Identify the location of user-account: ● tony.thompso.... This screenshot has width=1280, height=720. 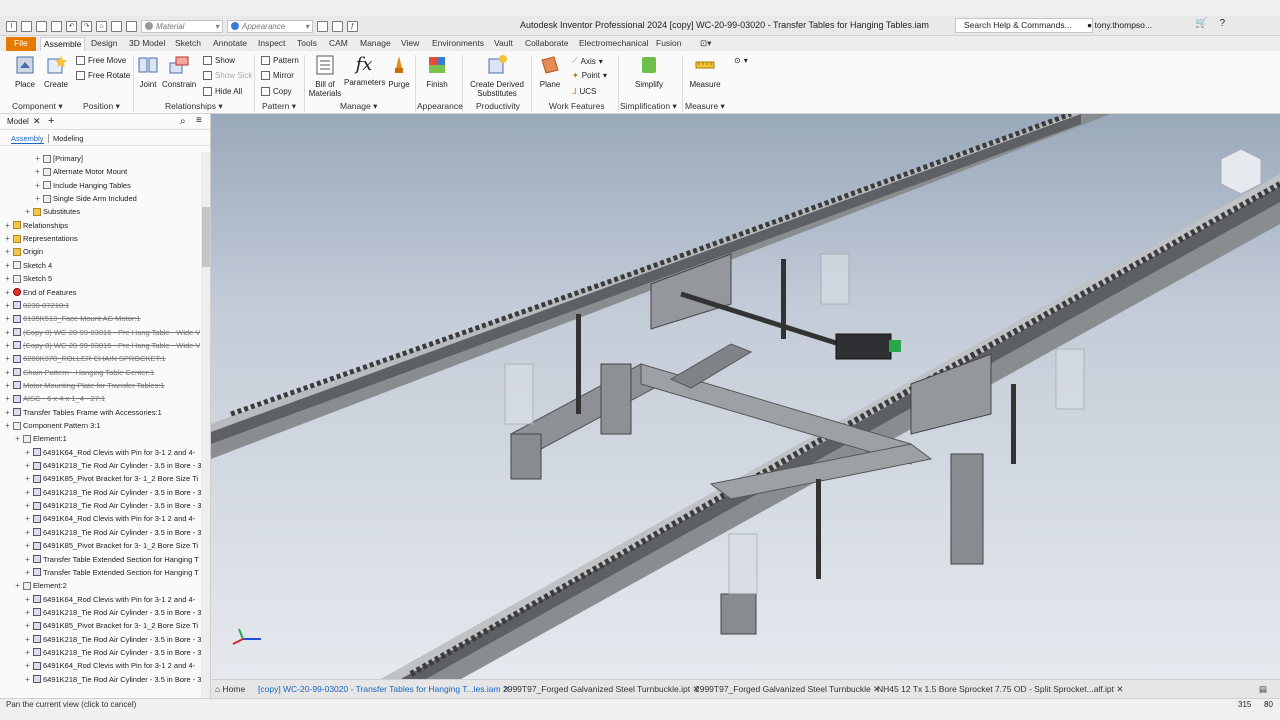
(1119, 25).